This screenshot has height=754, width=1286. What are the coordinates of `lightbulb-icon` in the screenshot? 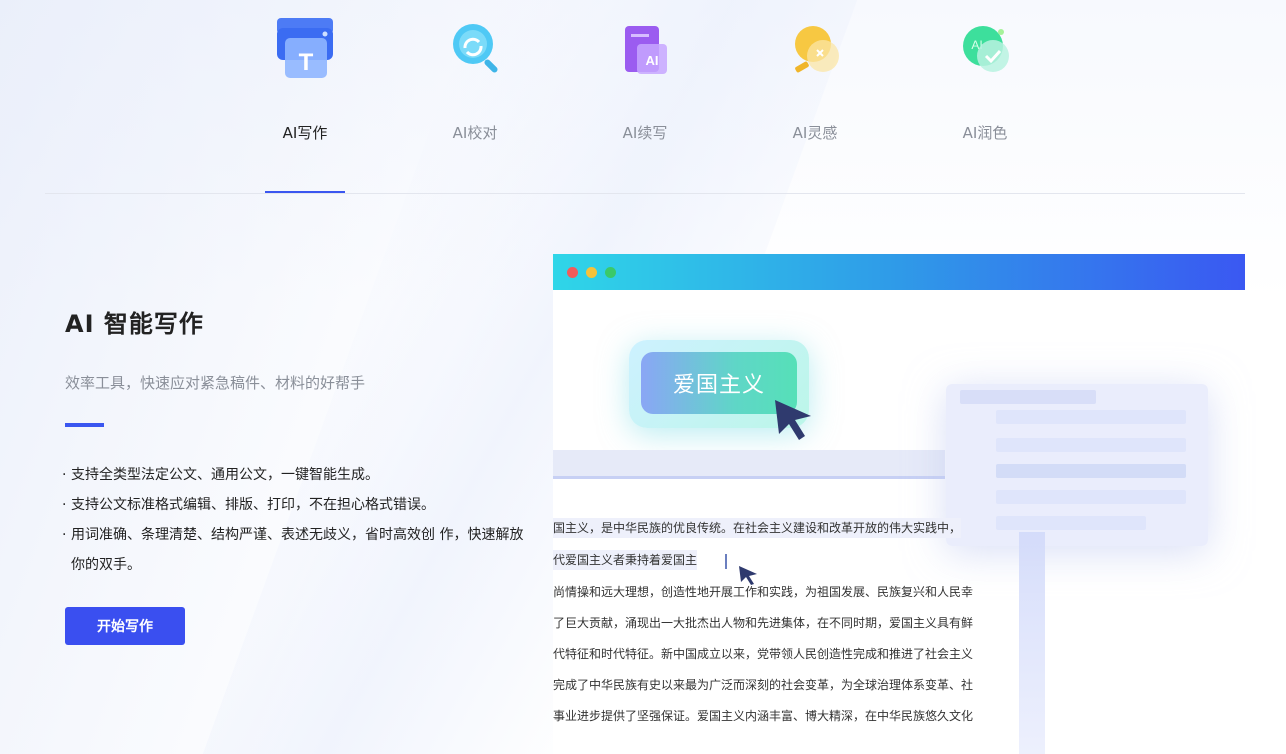 It's located at (815, 48).